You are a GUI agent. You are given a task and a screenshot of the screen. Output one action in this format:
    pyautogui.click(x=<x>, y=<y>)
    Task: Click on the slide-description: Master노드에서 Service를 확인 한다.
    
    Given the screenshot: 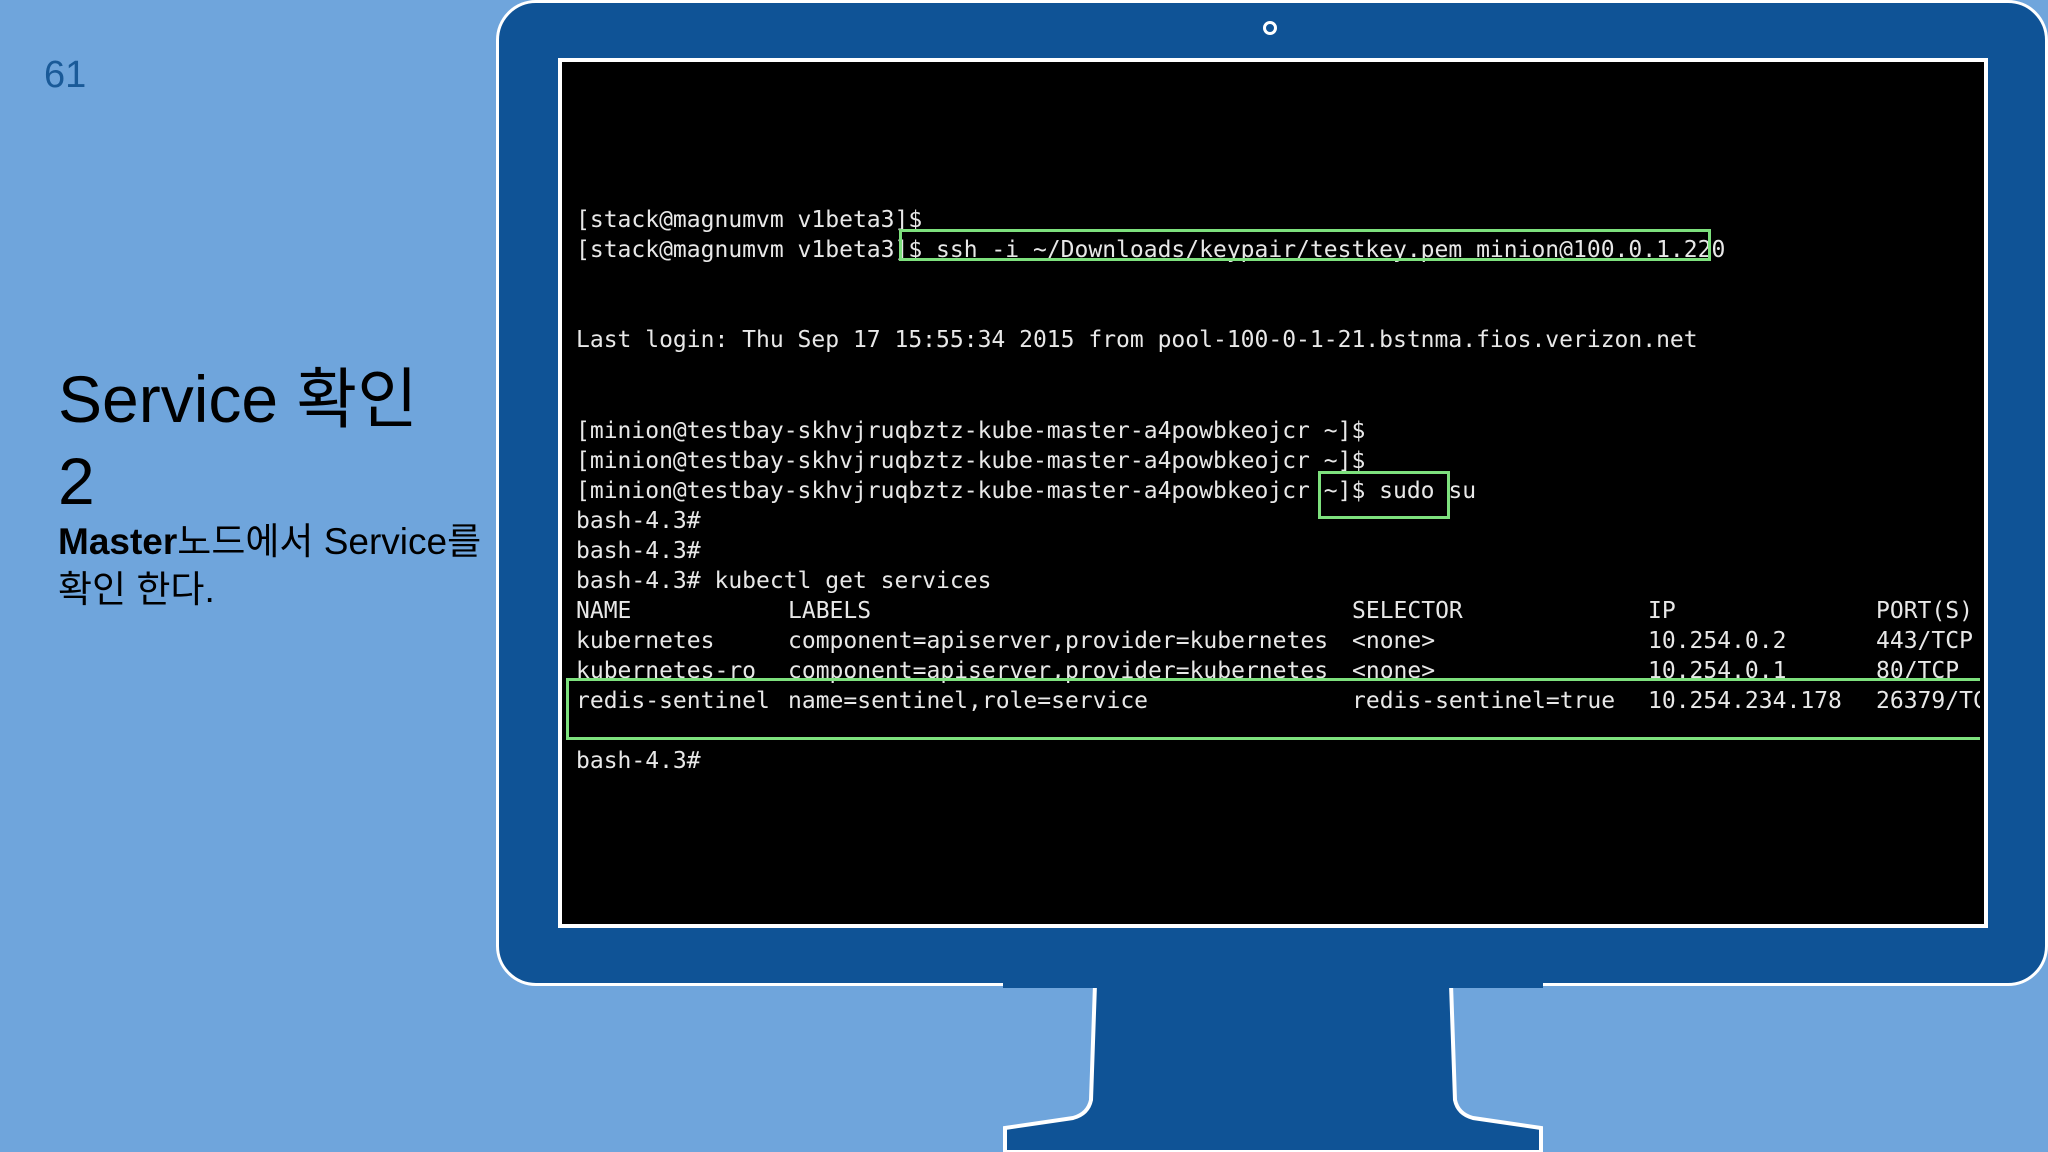 What is the action you would take?
    pyautogui.click(x=278, y=566)
    